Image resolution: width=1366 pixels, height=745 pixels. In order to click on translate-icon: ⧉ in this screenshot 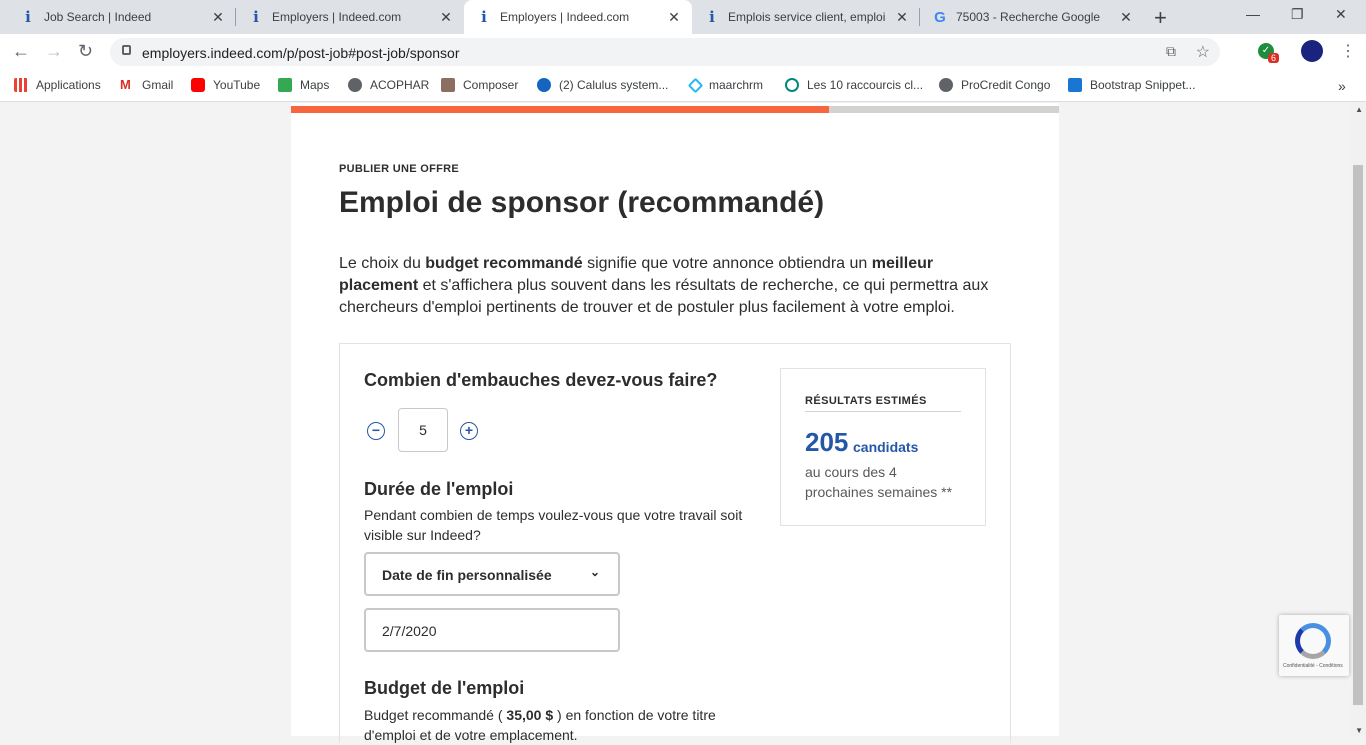, I will do `click(1171, 51)`.